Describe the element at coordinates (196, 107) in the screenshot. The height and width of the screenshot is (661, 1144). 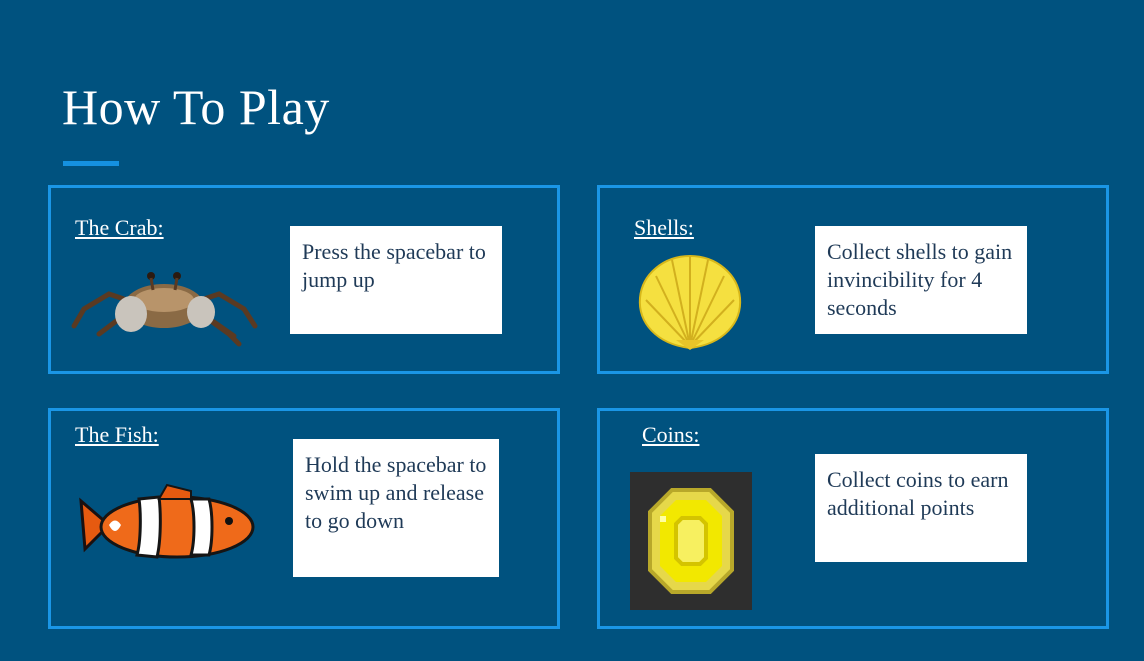
I see `page-title: How To Play` at that location.